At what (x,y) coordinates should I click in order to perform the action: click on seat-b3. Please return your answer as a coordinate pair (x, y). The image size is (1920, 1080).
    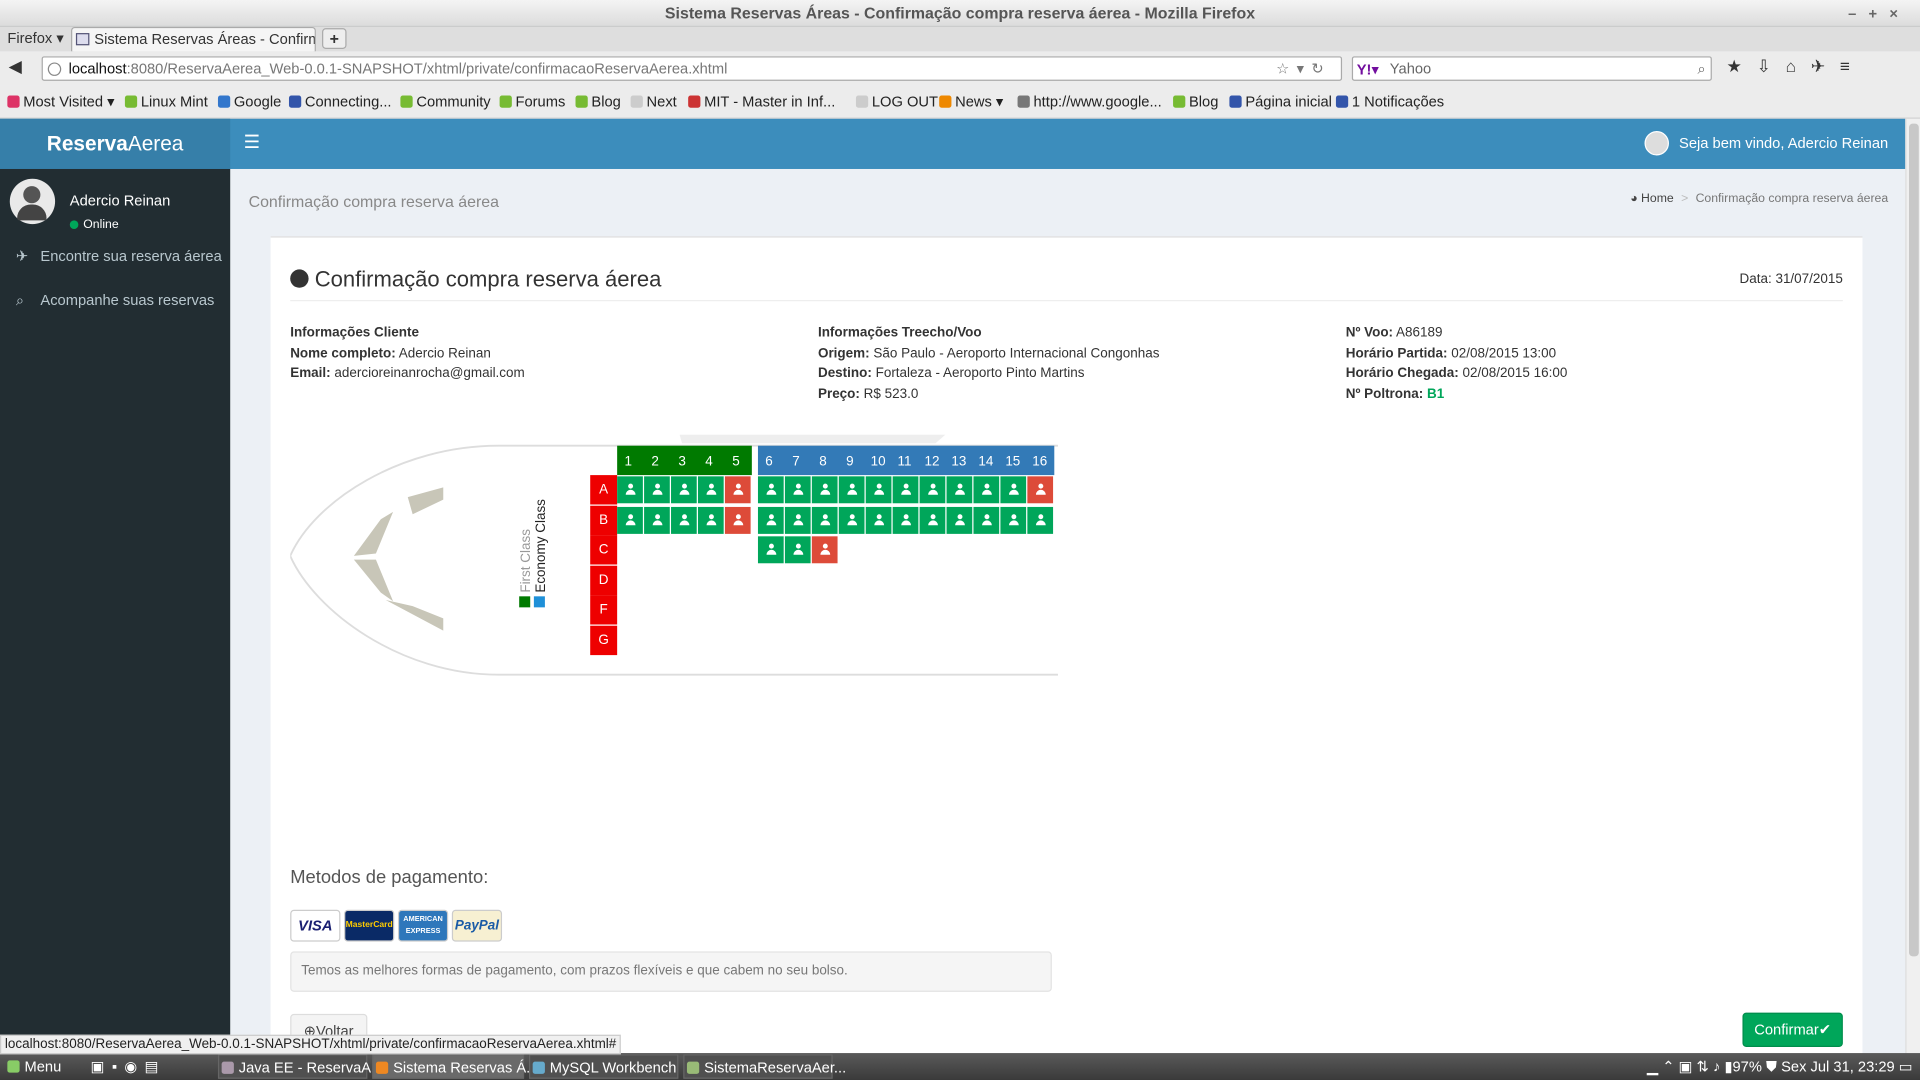
    Looking at the image, I should click on (684, 520).